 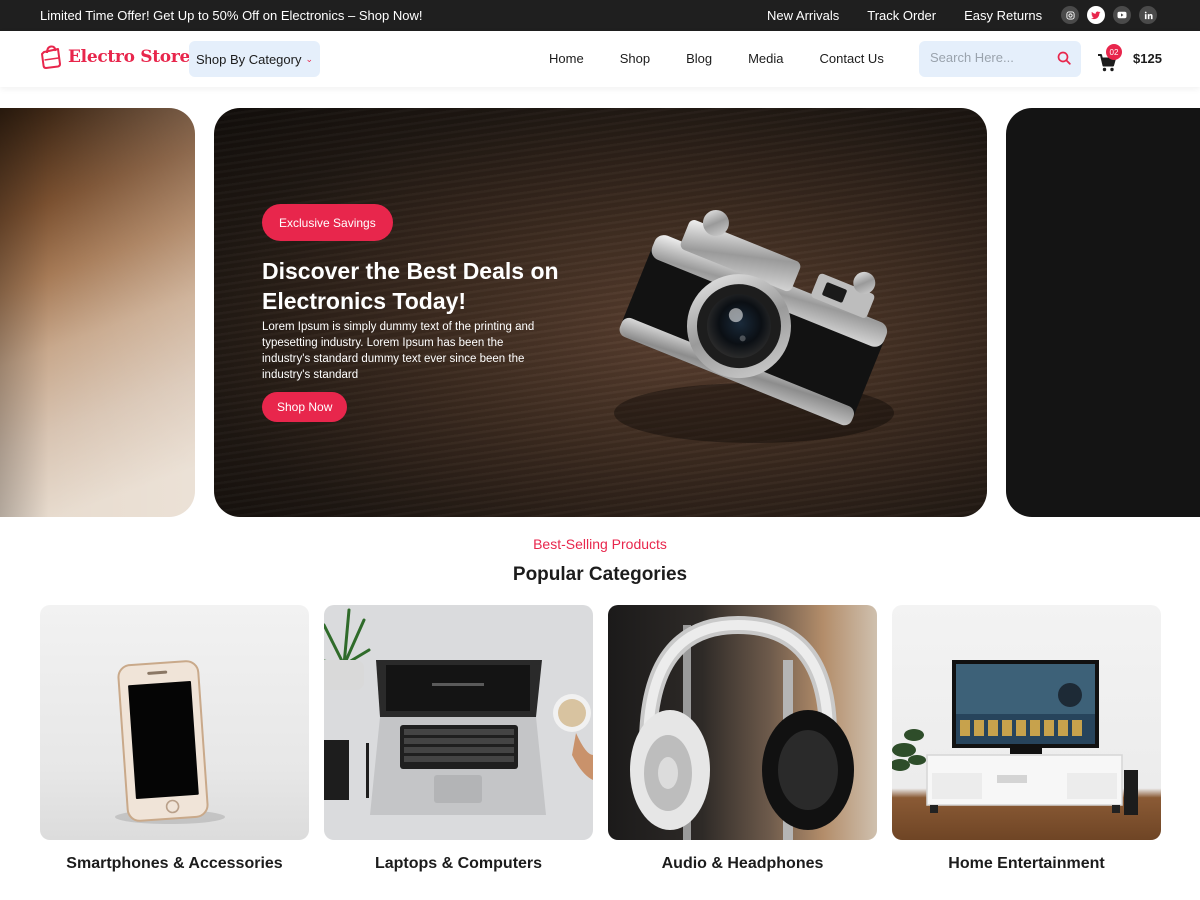 I want to click on previous-slide, so click(x=97, y=312).